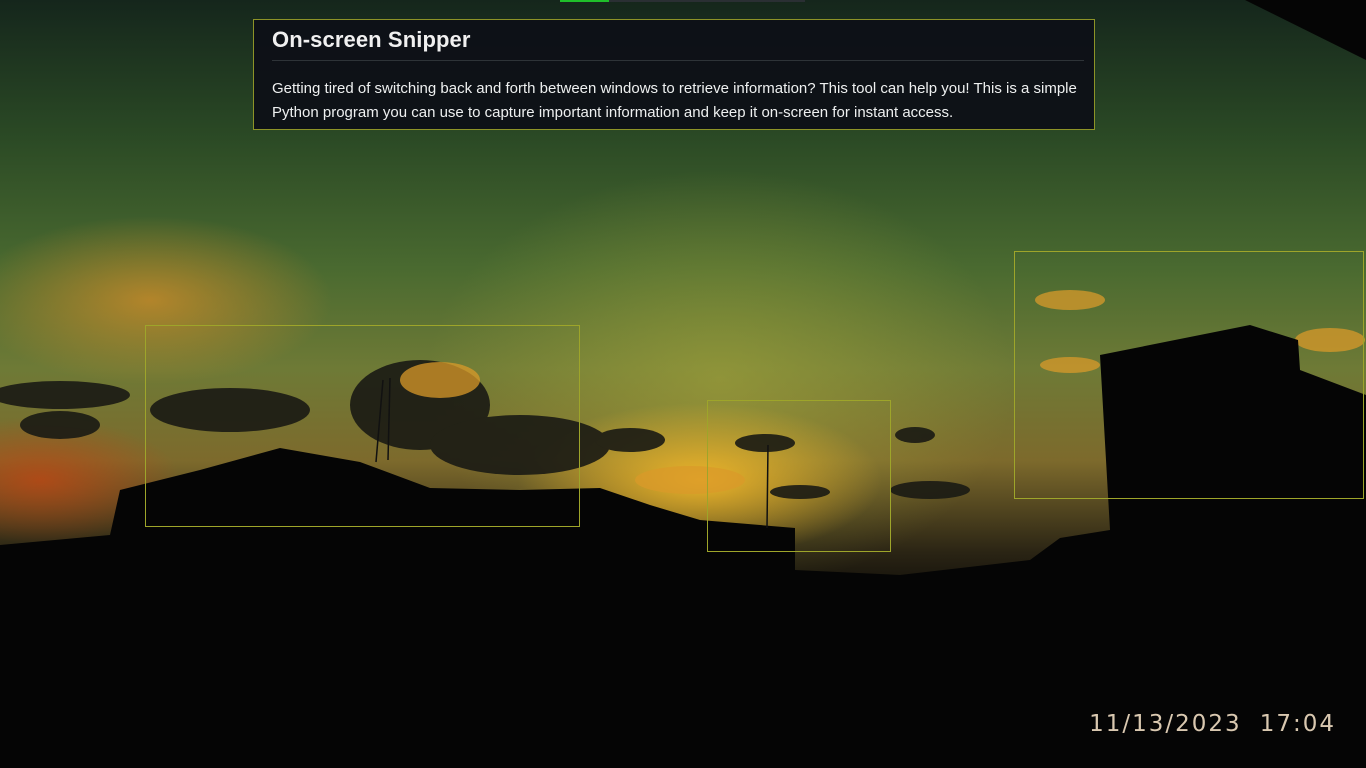 Image resolution: width=1366 pixels, height=768 pixels. What do you see at coordinates (584, 1) in the screenshot?
I see `progress-indicator-fill` at bounding box center [584, 1].